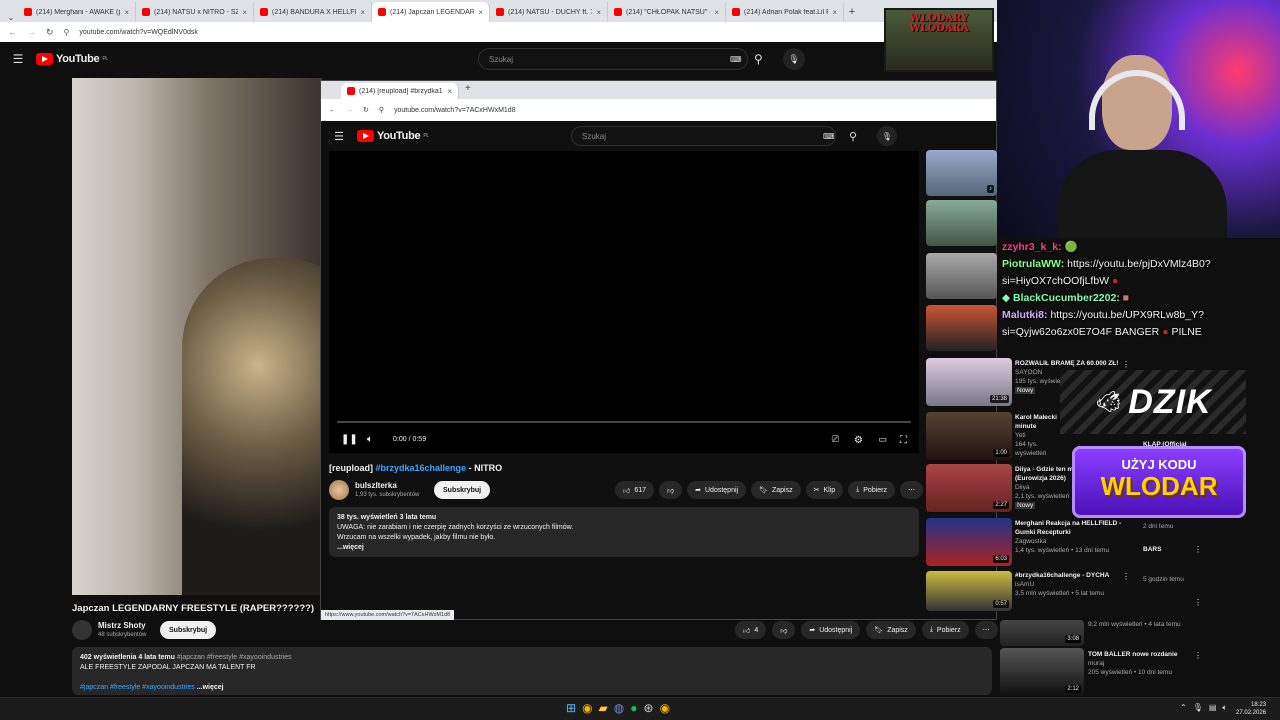 The image size is (1280, 720). What do you see at coordinates (197, 336) in the screenshot?
I see `background-video-player` at bounding box center [197, 336].